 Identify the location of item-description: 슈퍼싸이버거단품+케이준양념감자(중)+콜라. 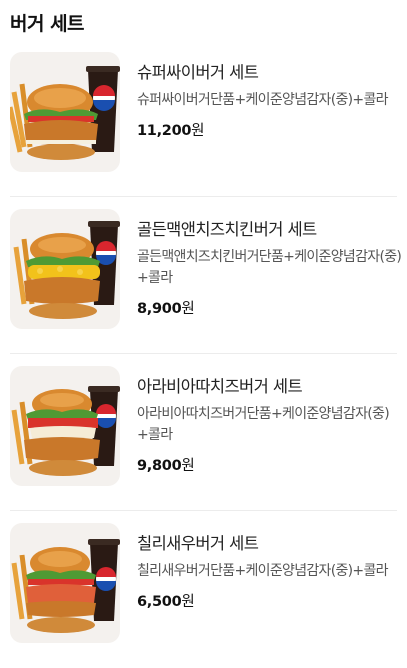
(263, 100).